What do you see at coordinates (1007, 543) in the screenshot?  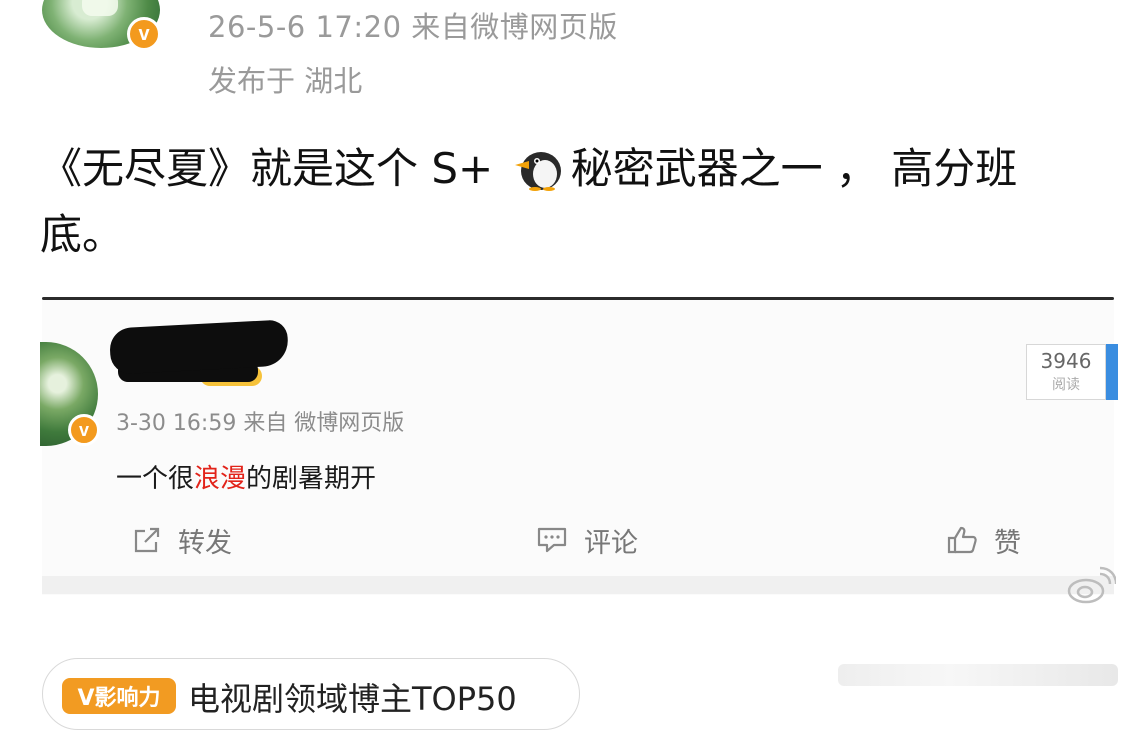 I see `like-label: 赞` at bounding box center [1007, 543].